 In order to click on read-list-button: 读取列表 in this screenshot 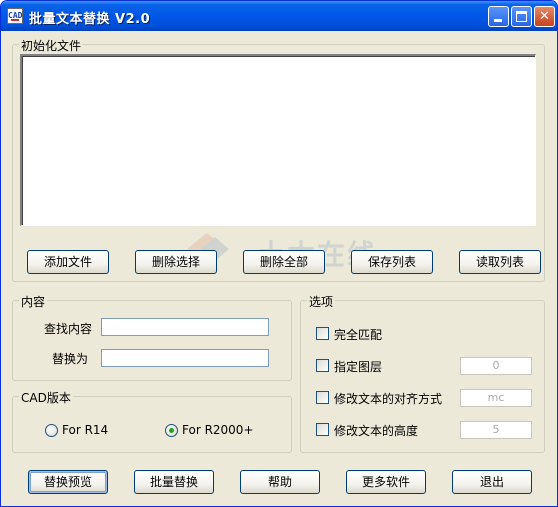, I will do `click(500, 262)`.